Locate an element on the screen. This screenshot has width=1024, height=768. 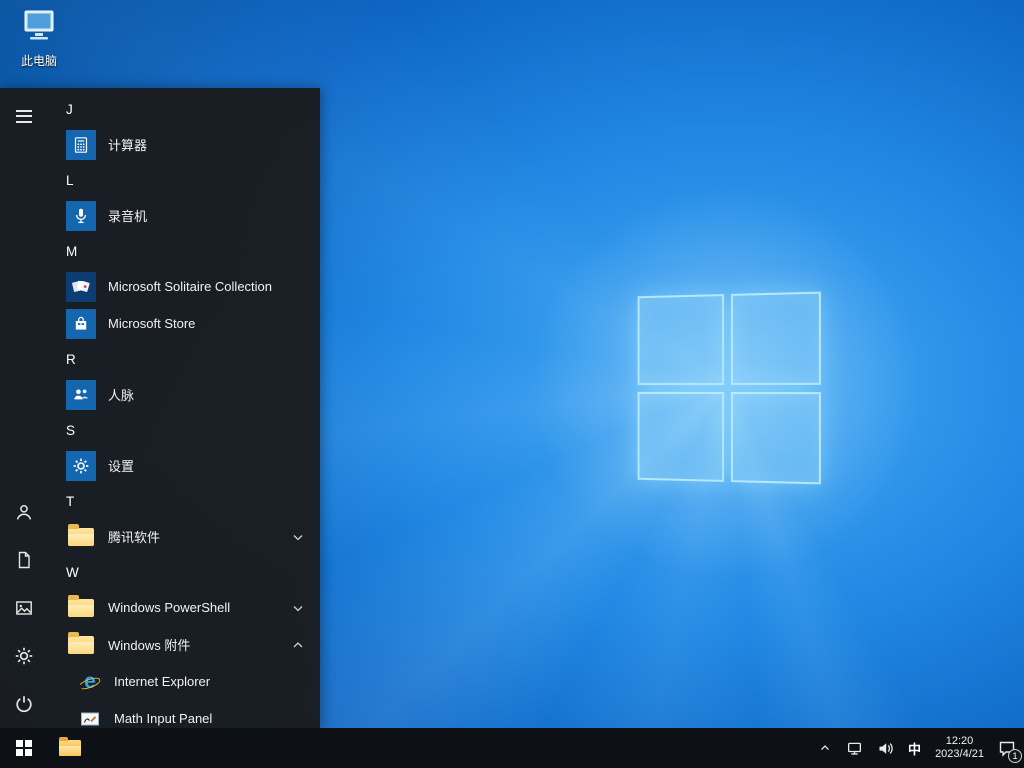
desktop-icon-this-pc: 此电脑 is located at coordinates (39, 38).